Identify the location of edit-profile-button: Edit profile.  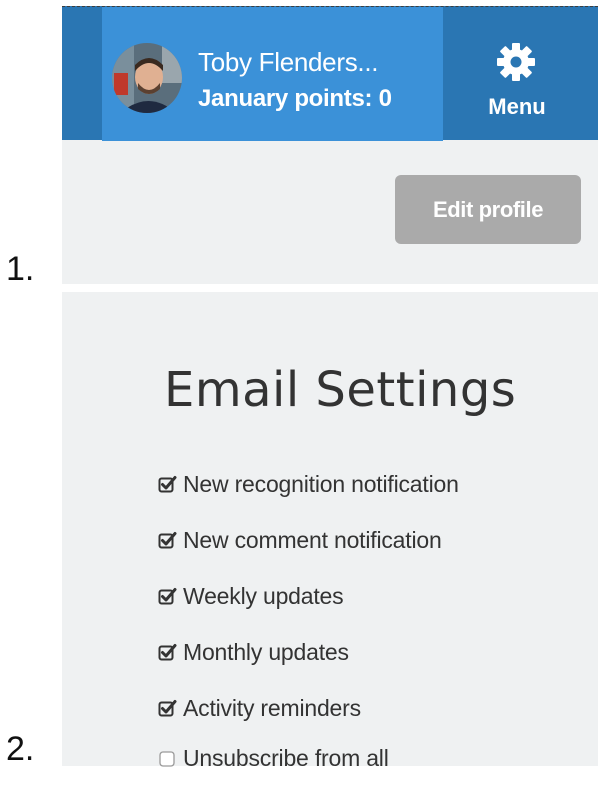
(488, 209).